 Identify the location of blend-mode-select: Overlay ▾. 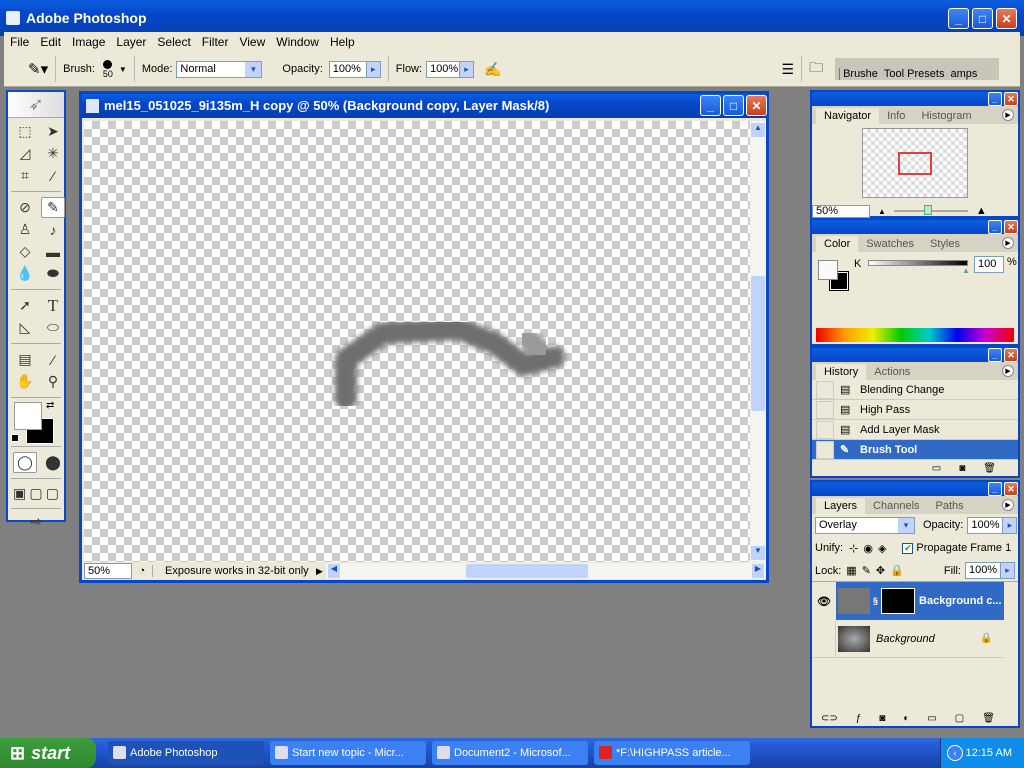
(865, 525).